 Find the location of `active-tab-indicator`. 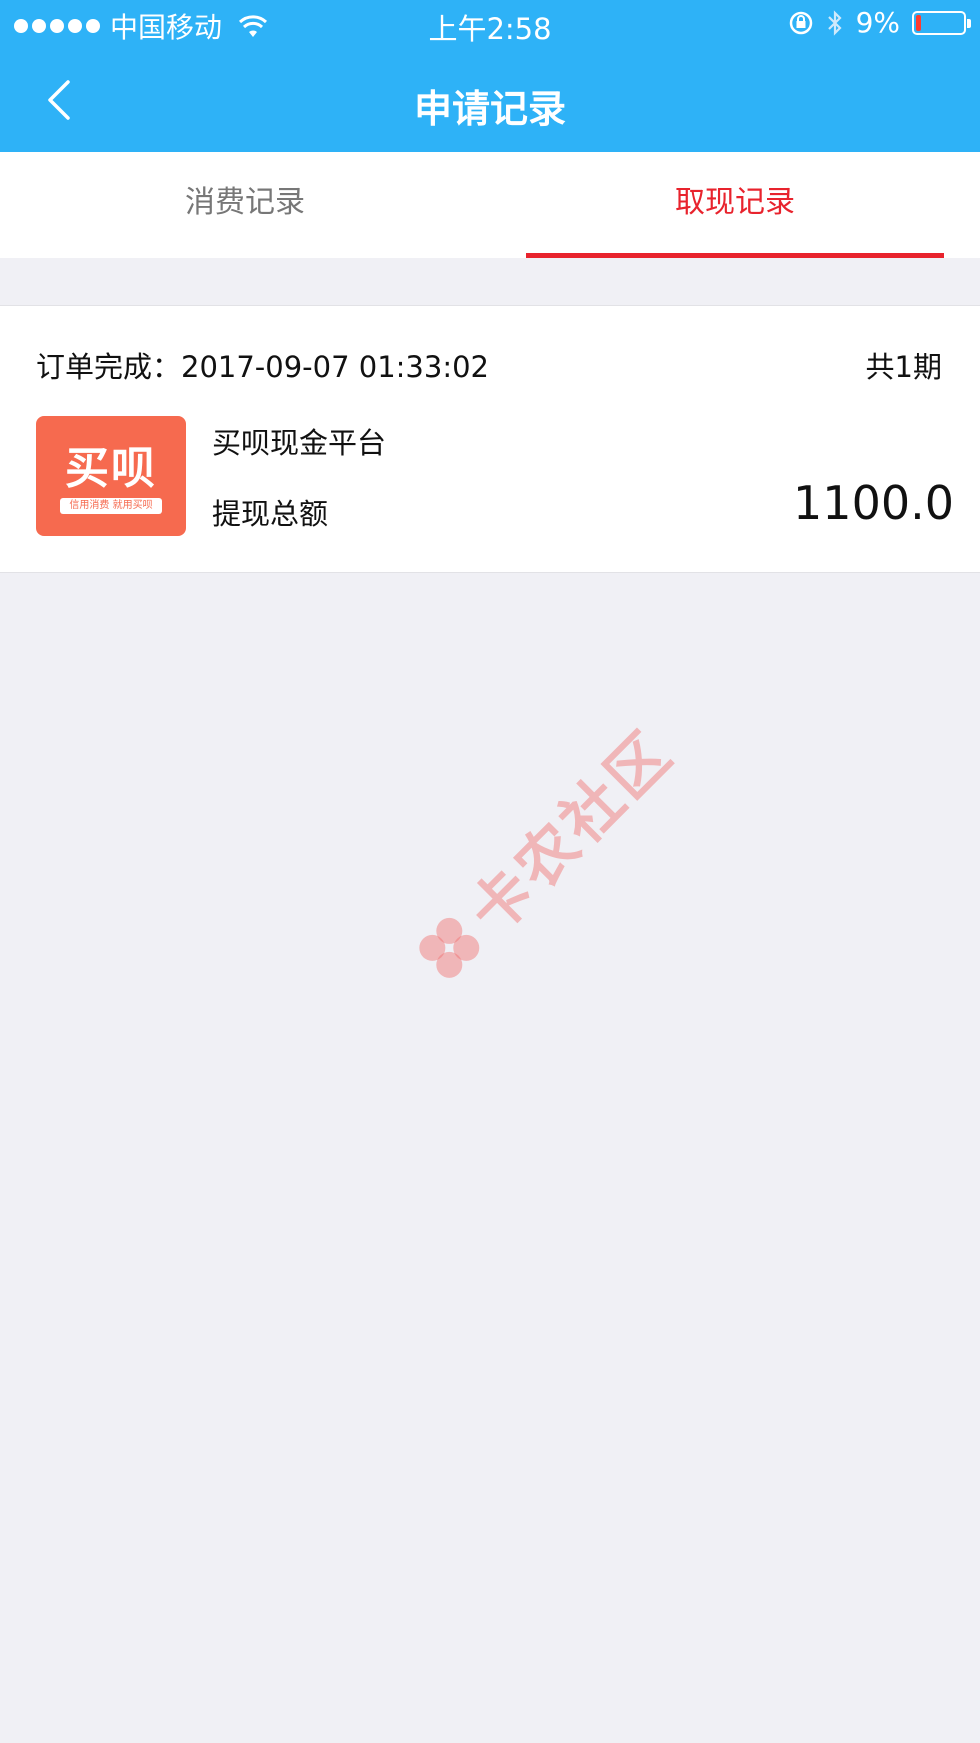

active-tab-indicator is located at coordinates (735, 255).